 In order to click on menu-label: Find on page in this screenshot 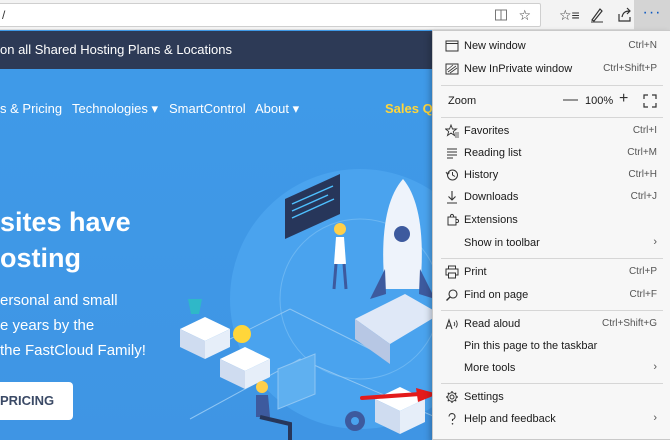, I will do `click(496, 295)`.